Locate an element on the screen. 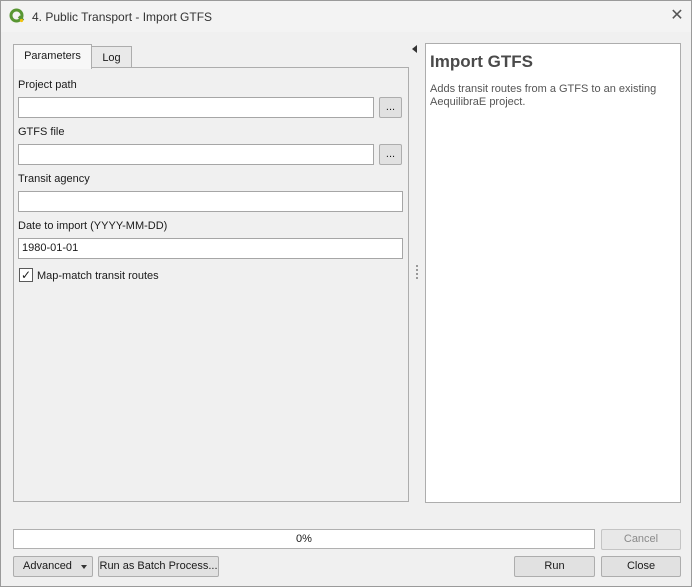 Image resolution: width=692 pixels, height=587 pixels. map-match-checkbox: ✓ is located at coordinates (26, 275).